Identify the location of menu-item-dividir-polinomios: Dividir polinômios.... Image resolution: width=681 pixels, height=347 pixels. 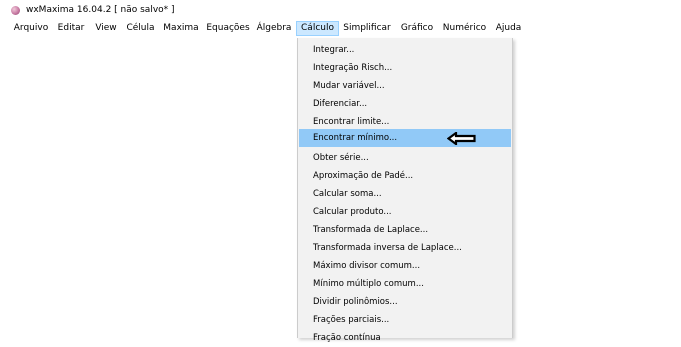
(405, 302).